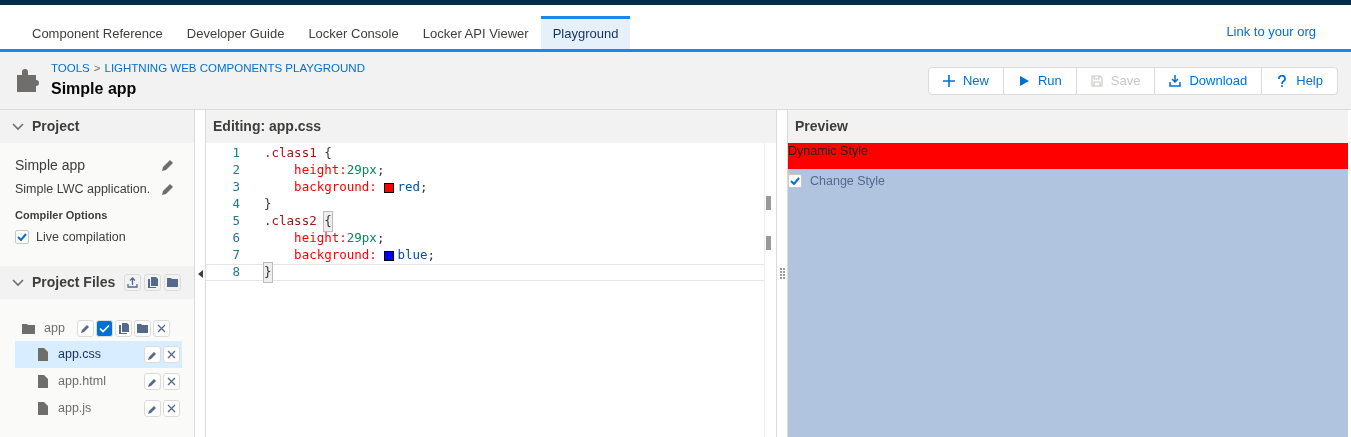 The image size is (1351, 437). What do you see at coordinates (235, 170) in the screenshot?
I see `line-number: 2` at bounding box center [235, 170].